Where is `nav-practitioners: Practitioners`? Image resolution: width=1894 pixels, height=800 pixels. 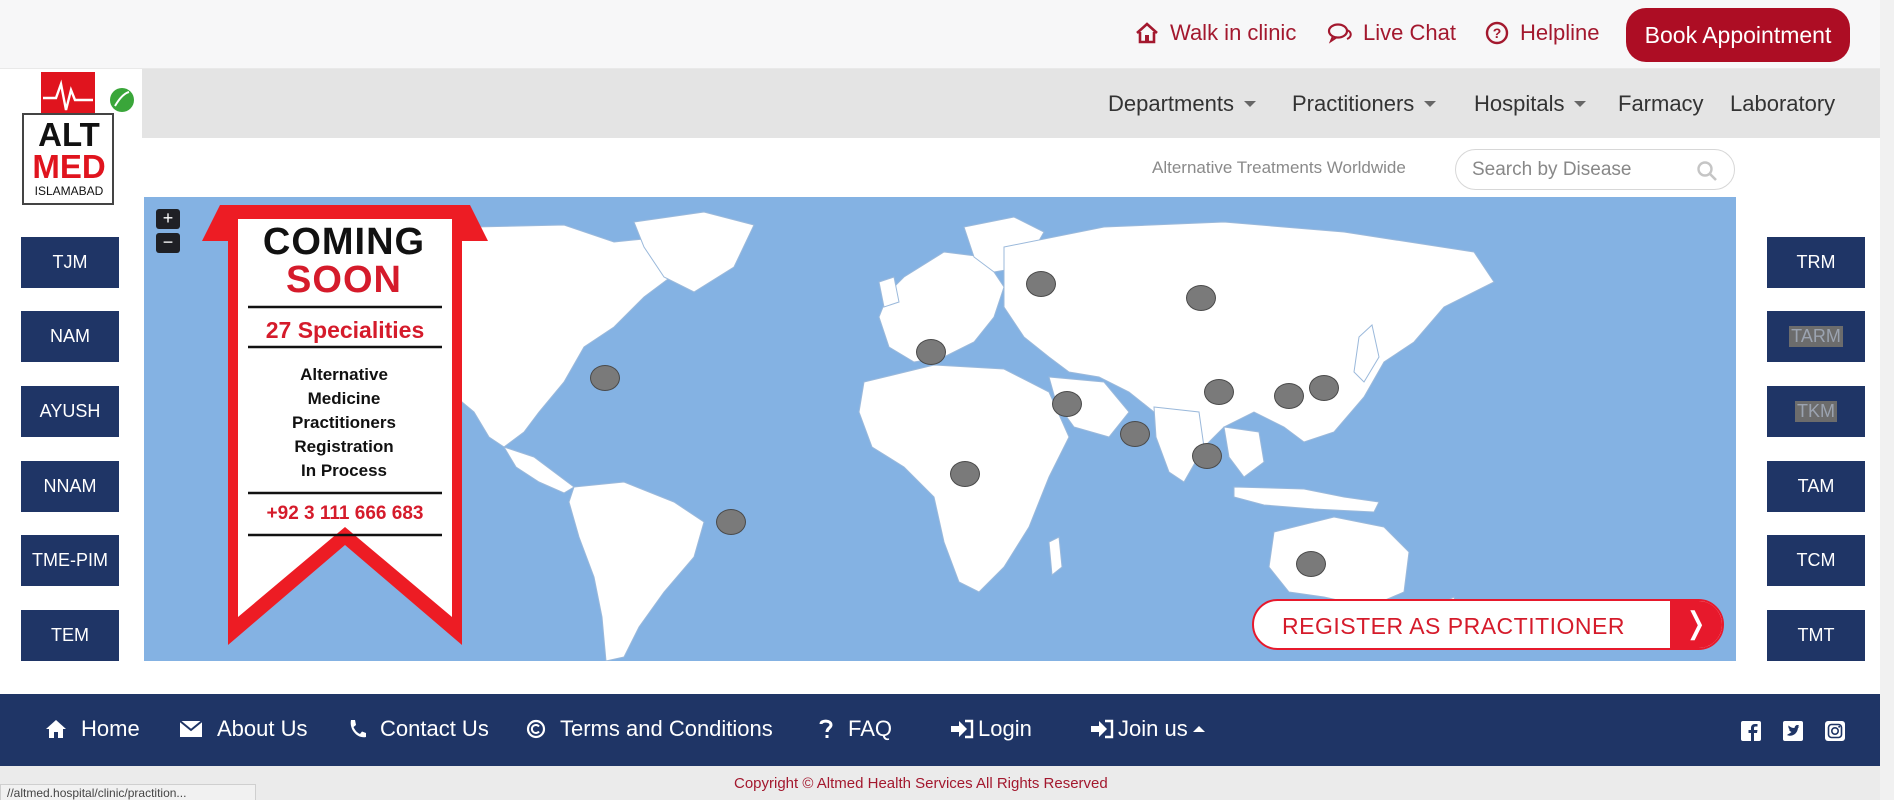
nav-practitioners: Practitioners is located at coordinates (1364, 104).